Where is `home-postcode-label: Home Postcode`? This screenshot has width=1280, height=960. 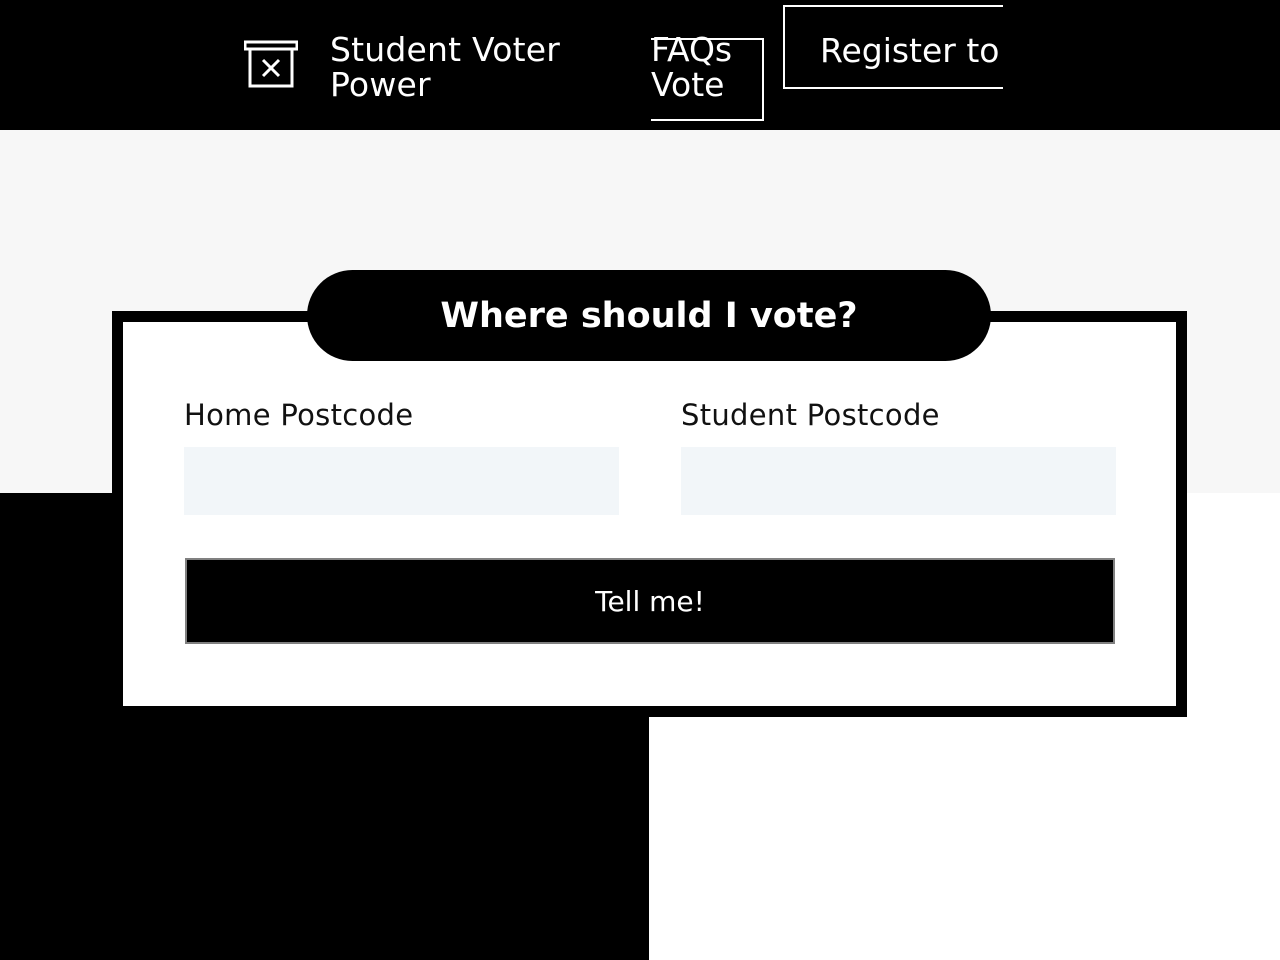
home-postcode-label: Home Postcode is located at coordinates (299, 415).